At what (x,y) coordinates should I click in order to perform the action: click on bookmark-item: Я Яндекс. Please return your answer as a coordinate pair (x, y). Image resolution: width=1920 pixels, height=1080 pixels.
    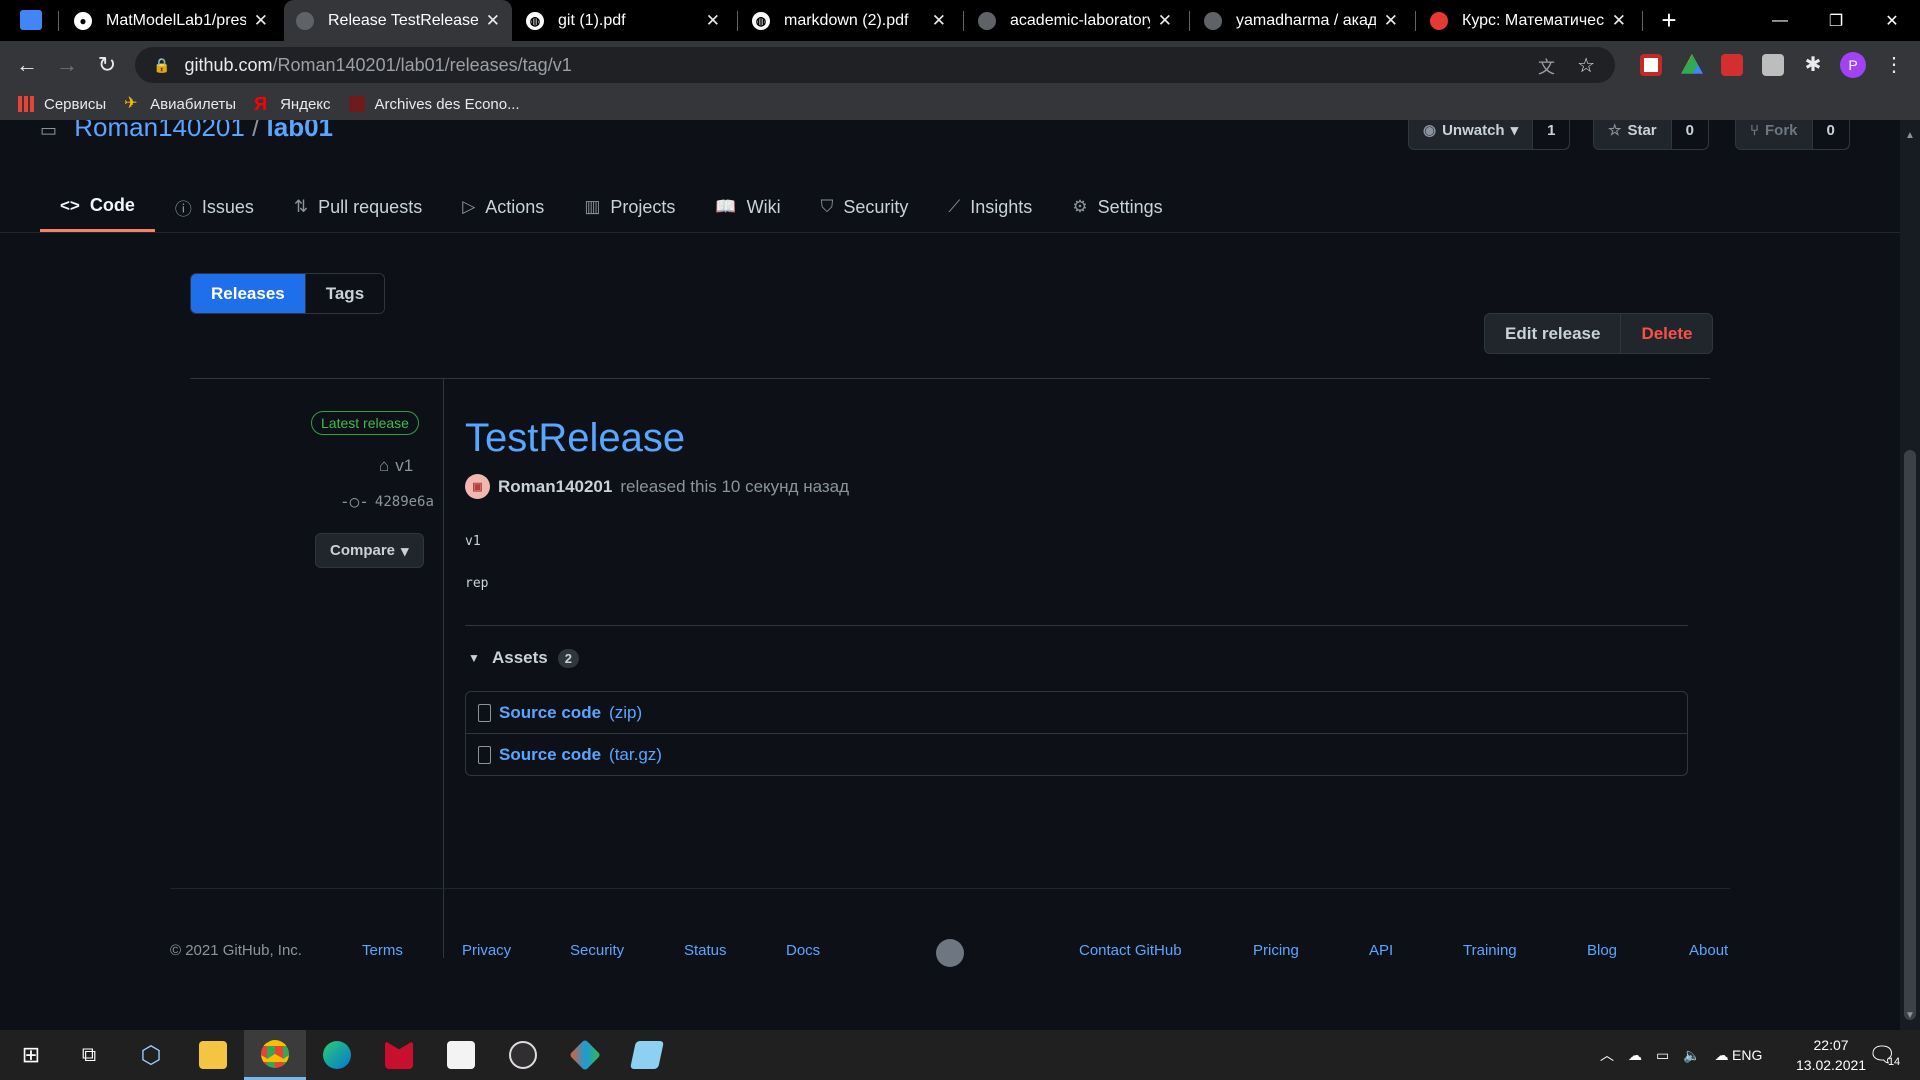
    Looking at the image, I should click on (292, 104).